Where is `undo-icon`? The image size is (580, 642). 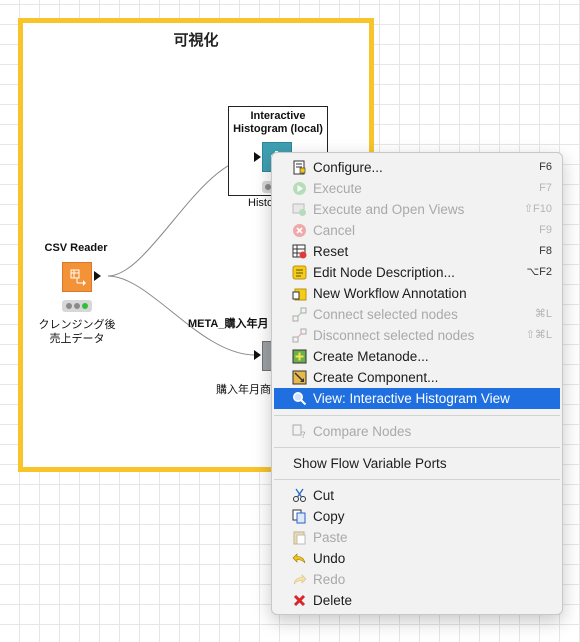 undo-icon is located at coordinates (299, 558).